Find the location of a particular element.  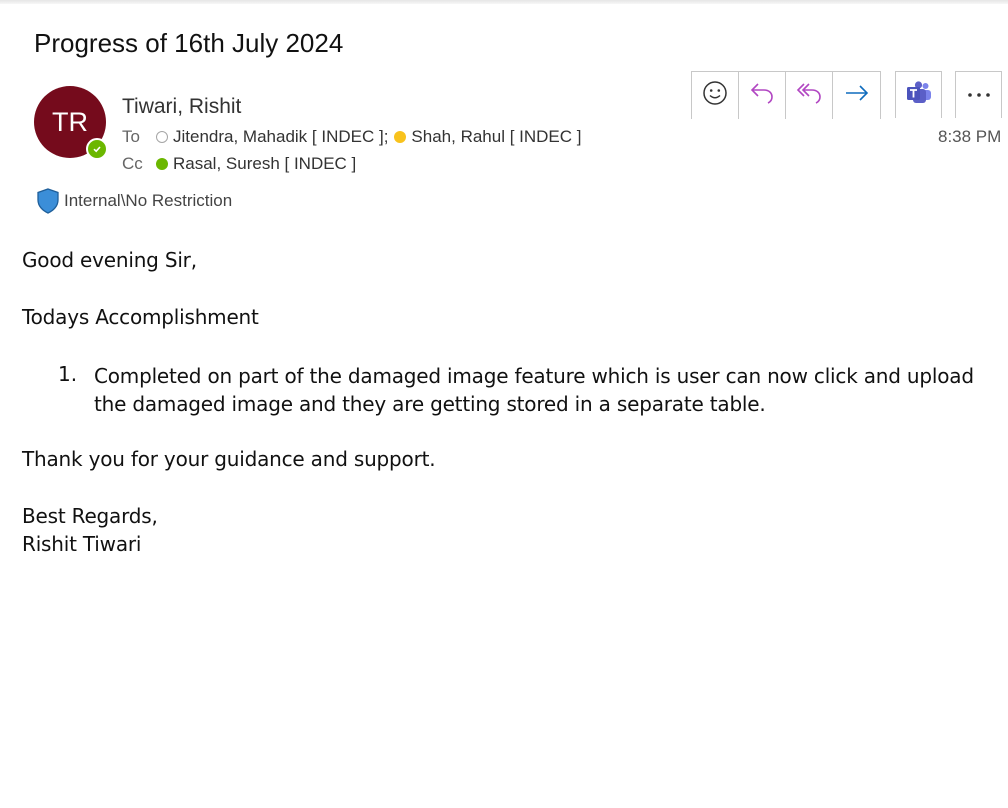

teams-icon is located at coordinates (919, 95).